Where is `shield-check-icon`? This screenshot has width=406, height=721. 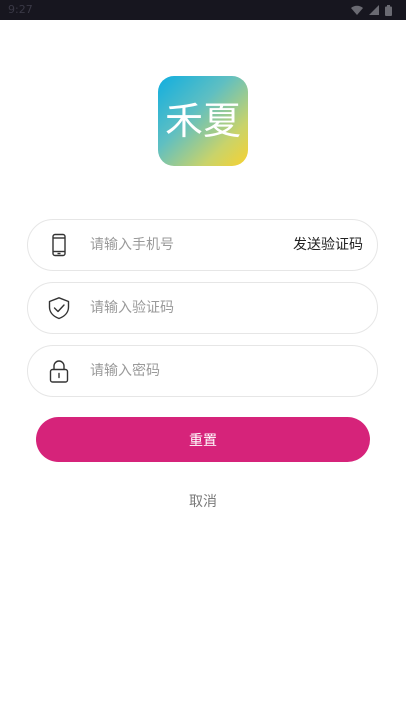 shield-check-icon is located at coordinates (59, 308).